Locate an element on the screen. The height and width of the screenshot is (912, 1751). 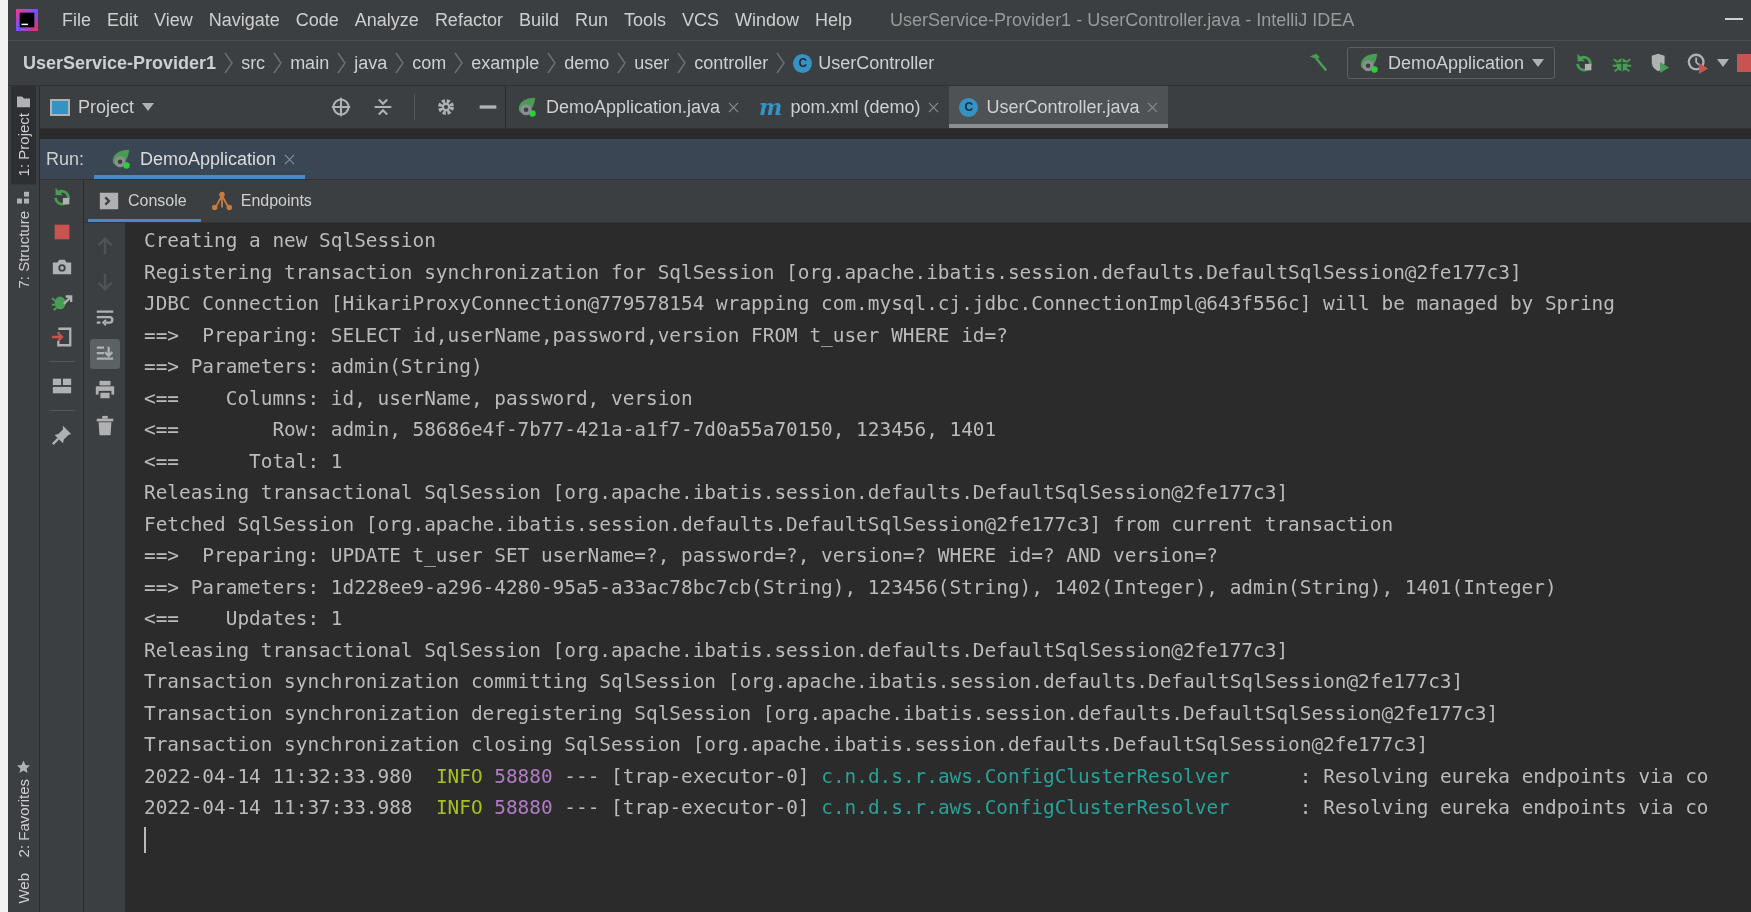
log-colon: : is located at coordinates (1305, 776).